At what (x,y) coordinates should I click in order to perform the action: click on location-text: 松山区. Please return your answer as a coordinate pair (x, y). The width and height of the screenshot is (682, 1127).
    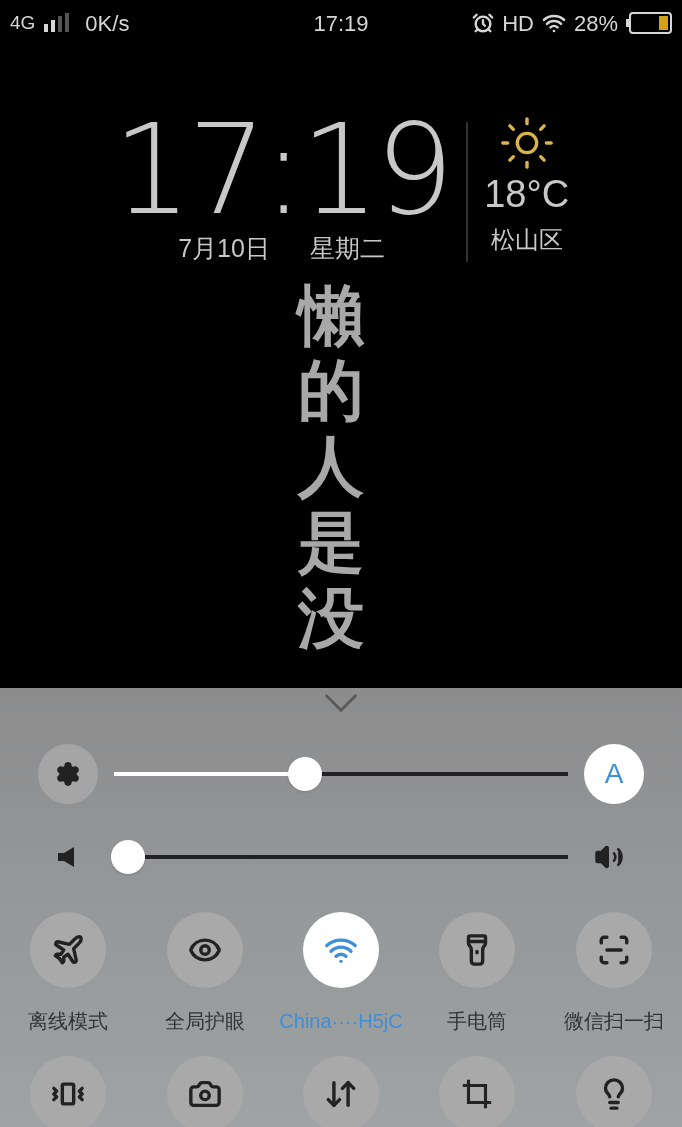
    Looking at the image, I should click on (526, 240).